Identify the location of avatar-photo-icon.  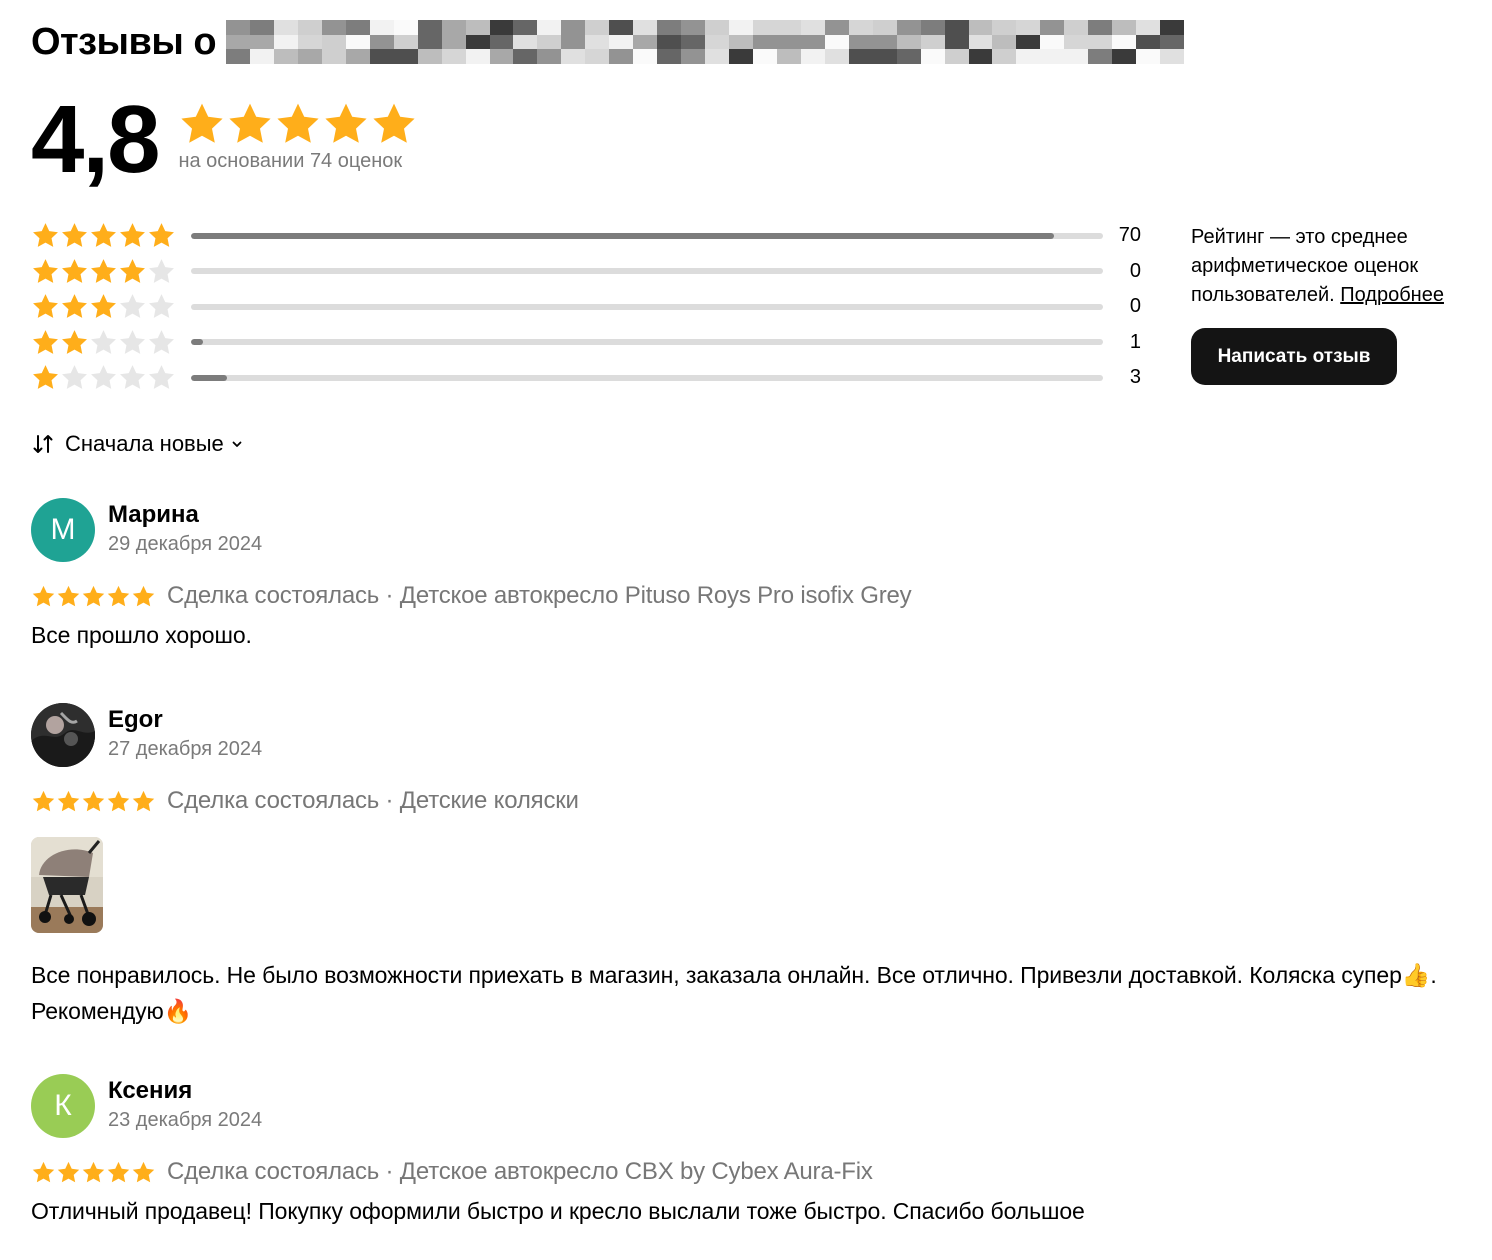
(63, 735).